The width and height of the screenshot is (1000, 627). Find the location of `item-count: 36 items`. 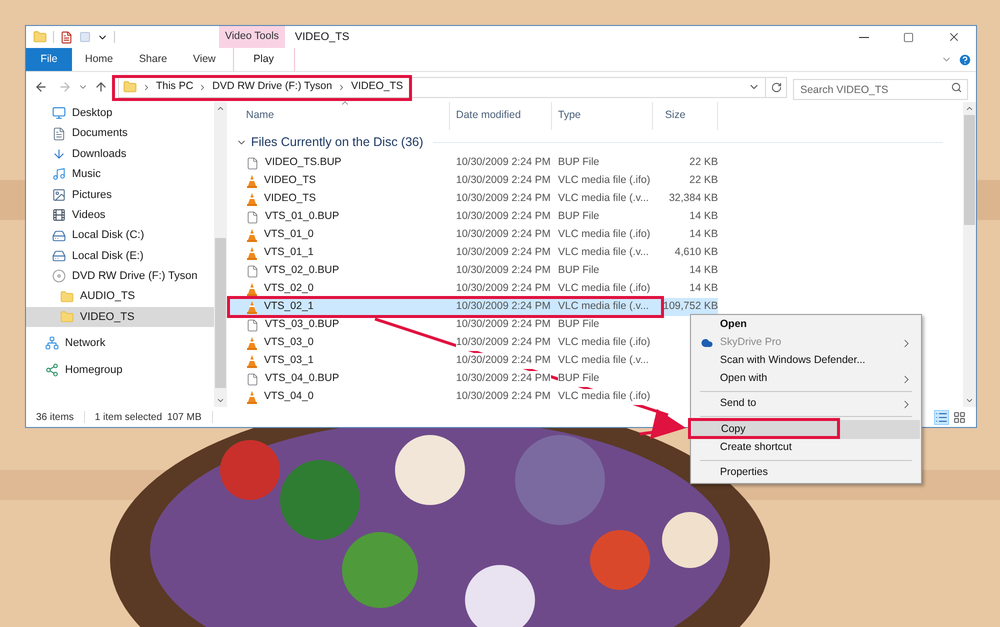

item-count: 36 items is located at coordinates (55, 417).